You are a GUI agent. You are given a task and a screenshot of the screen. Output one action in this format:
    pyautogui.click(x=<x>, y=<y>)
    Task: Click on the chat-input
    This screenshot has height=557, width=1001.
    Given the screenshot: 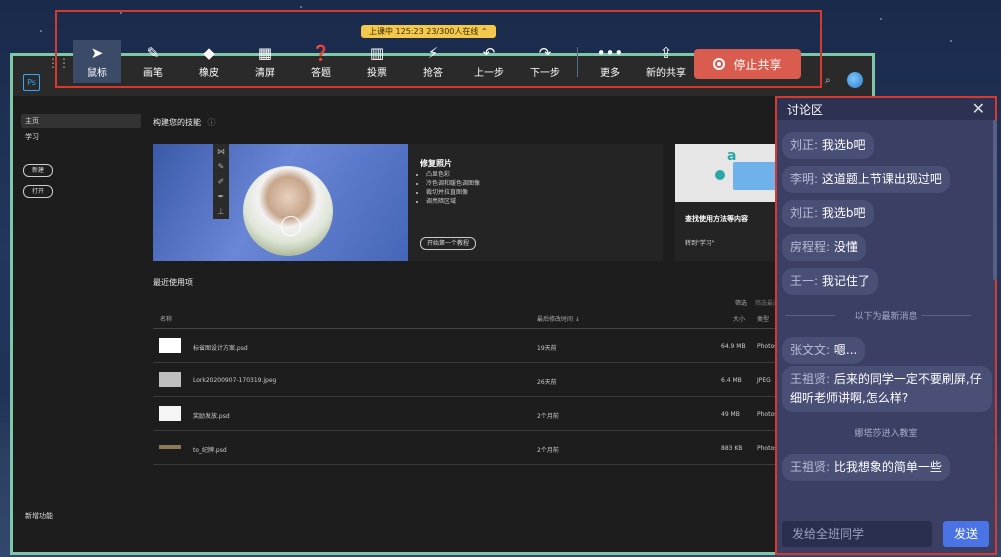 What is the action you would take?
    pyautogui.click(x=857, y=534)
    